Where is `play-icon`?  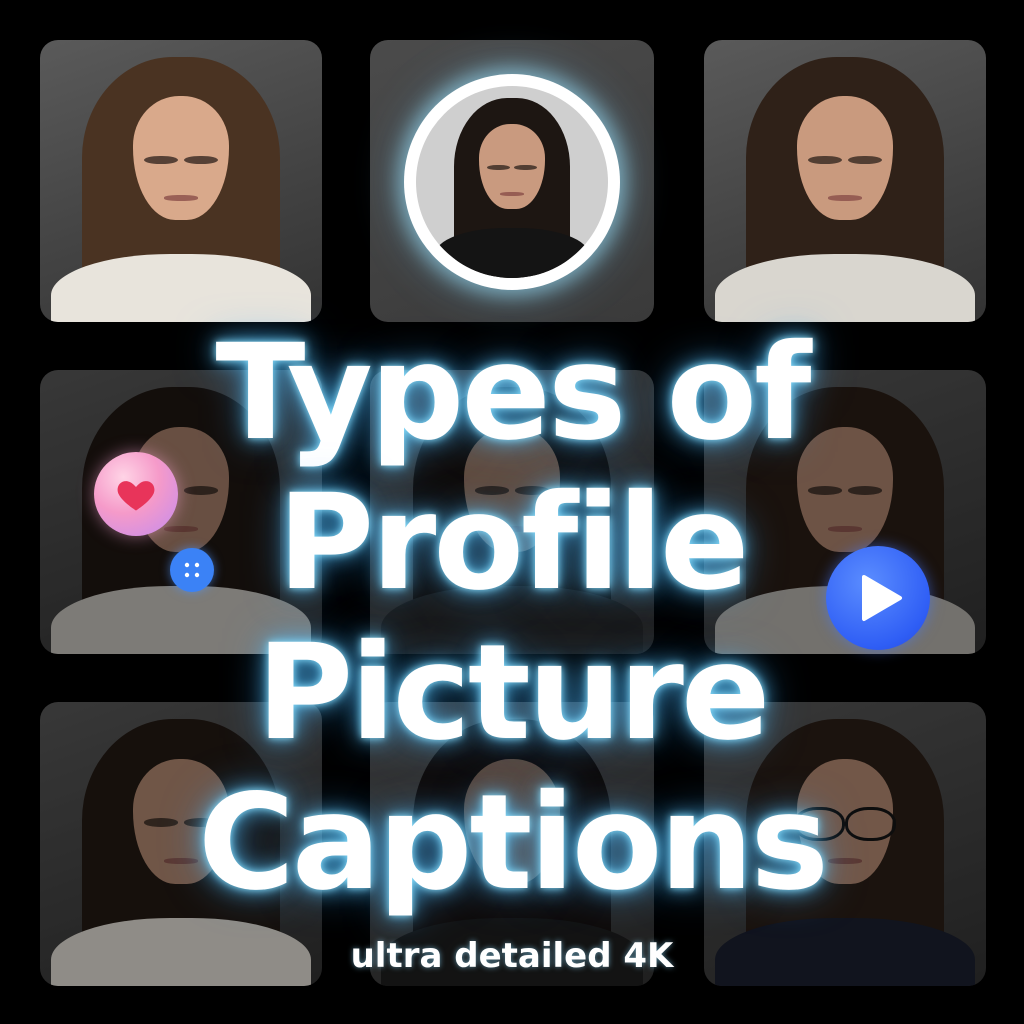 play-icon is located at coordinates (878, 598).